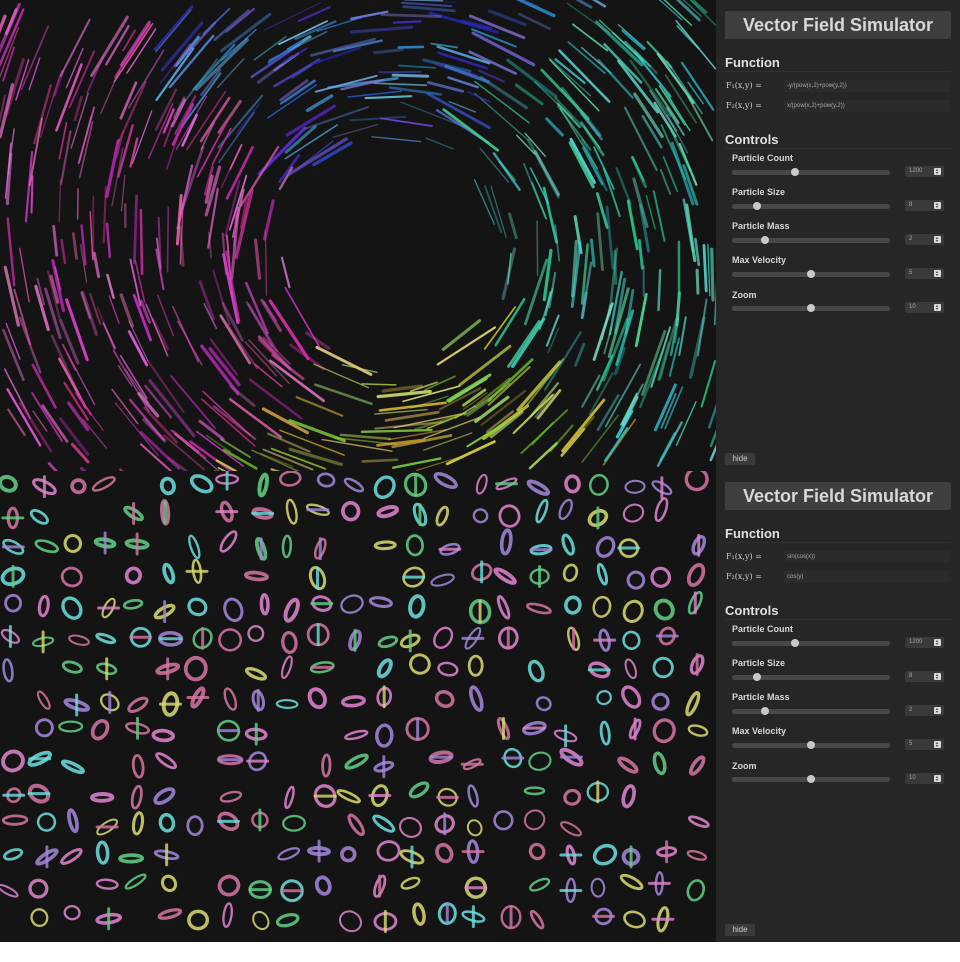 The height and width of the screenshot is (962, 960). Describe the element at coordinates (838, 542) in the screenshot. I see `divider` at that location.